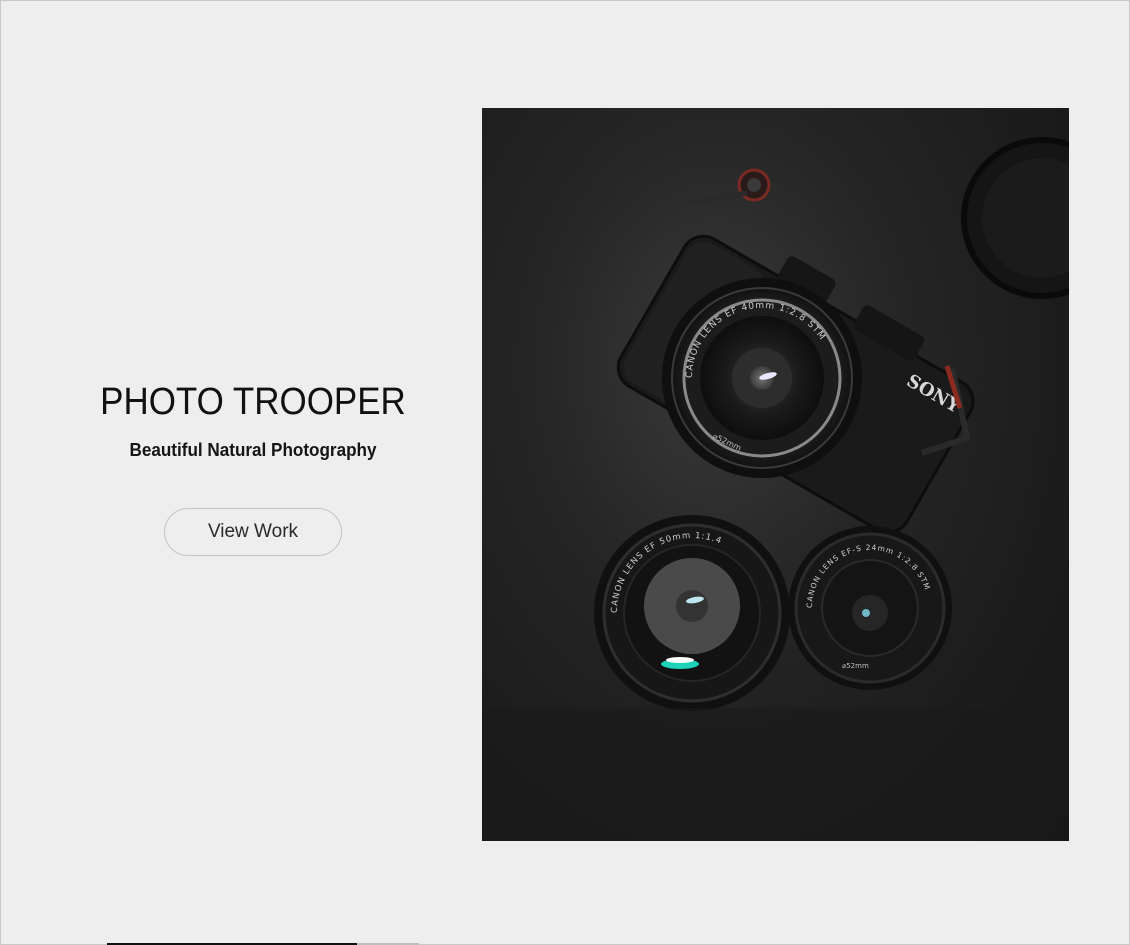  I want to click on lens-24mm-shape: CANON LENS EF-S 24mm 1:2.8 STM ⌀52mm, so click(870, 608).